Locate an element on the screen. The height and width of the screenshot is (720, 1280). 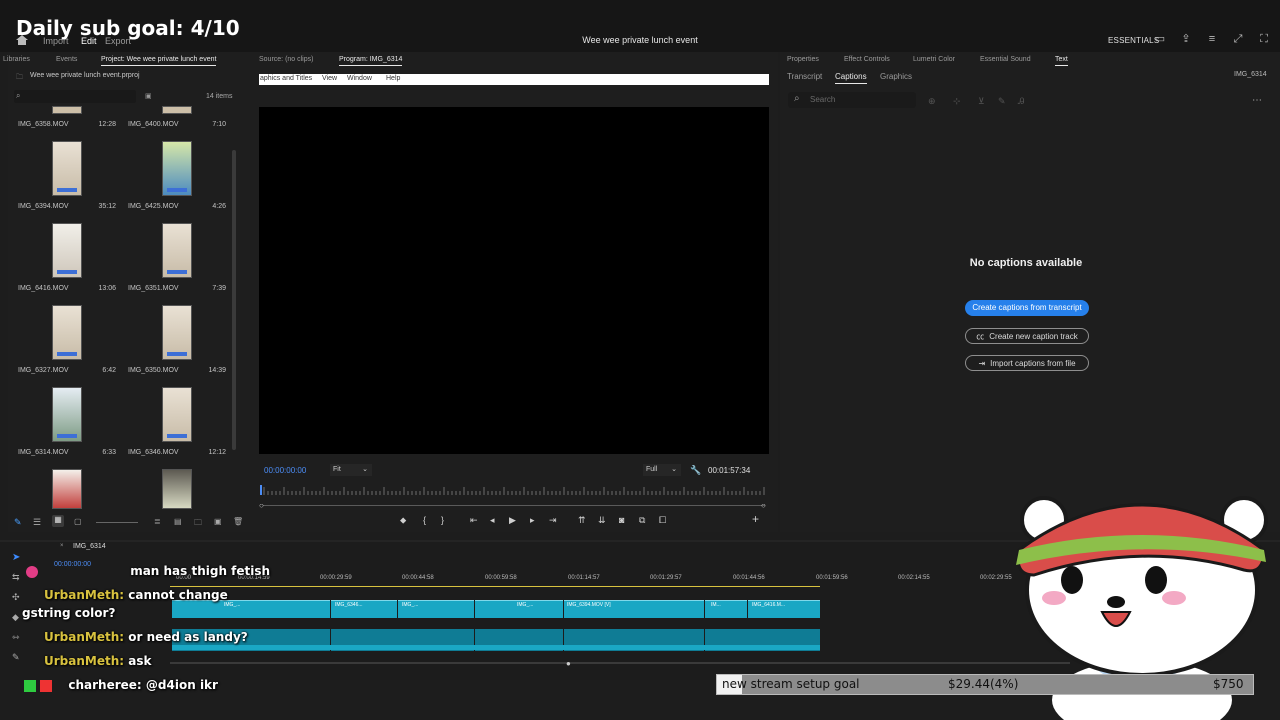
timeline-zoom-handle: ● is located at coordinates (568, 663).